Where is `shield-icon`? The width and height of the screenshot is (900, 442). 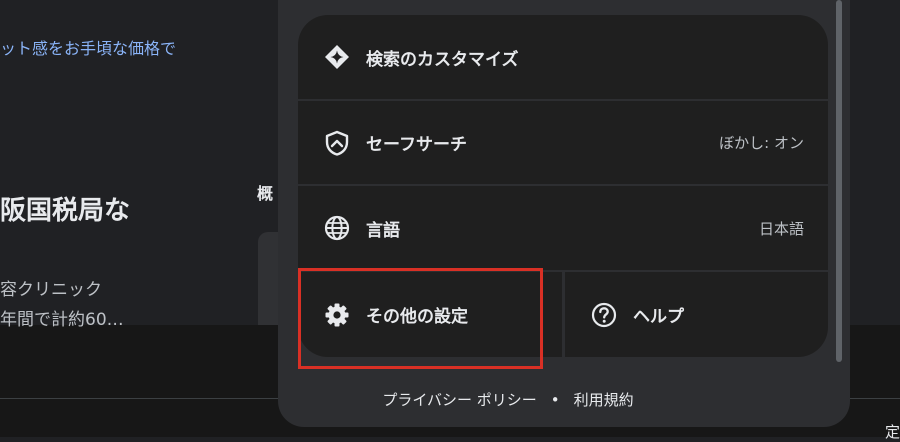
shield-icon is located at coordinates (337, 143).